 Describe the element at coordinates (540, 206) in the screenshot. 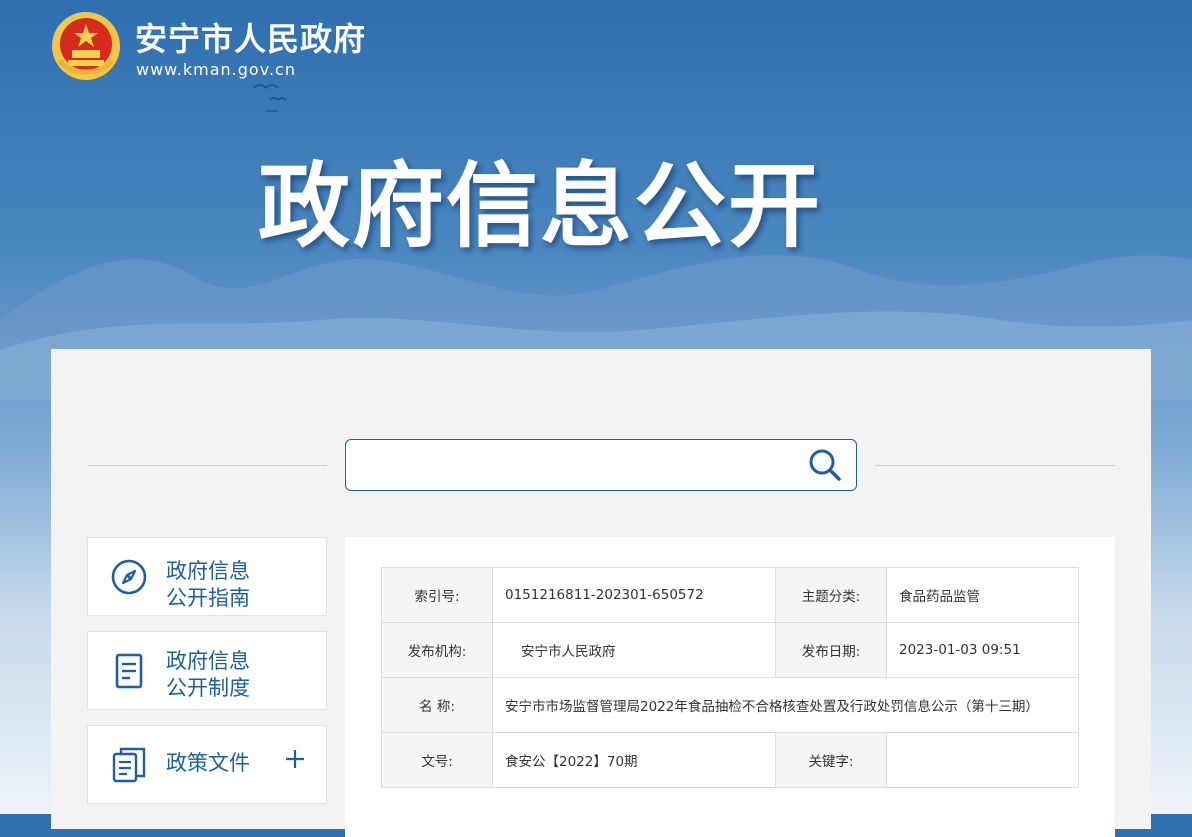

I see `hero-title: 政府信息公开` at that location.